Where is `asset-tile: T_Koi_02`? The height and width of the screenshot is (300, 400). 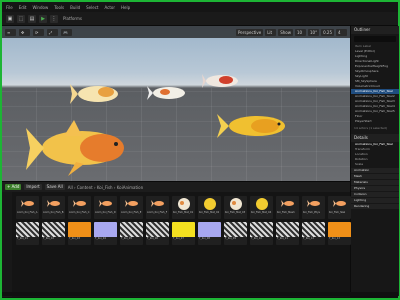 asset-tile: T_Koi_02 is located at coordinates (53, 233).